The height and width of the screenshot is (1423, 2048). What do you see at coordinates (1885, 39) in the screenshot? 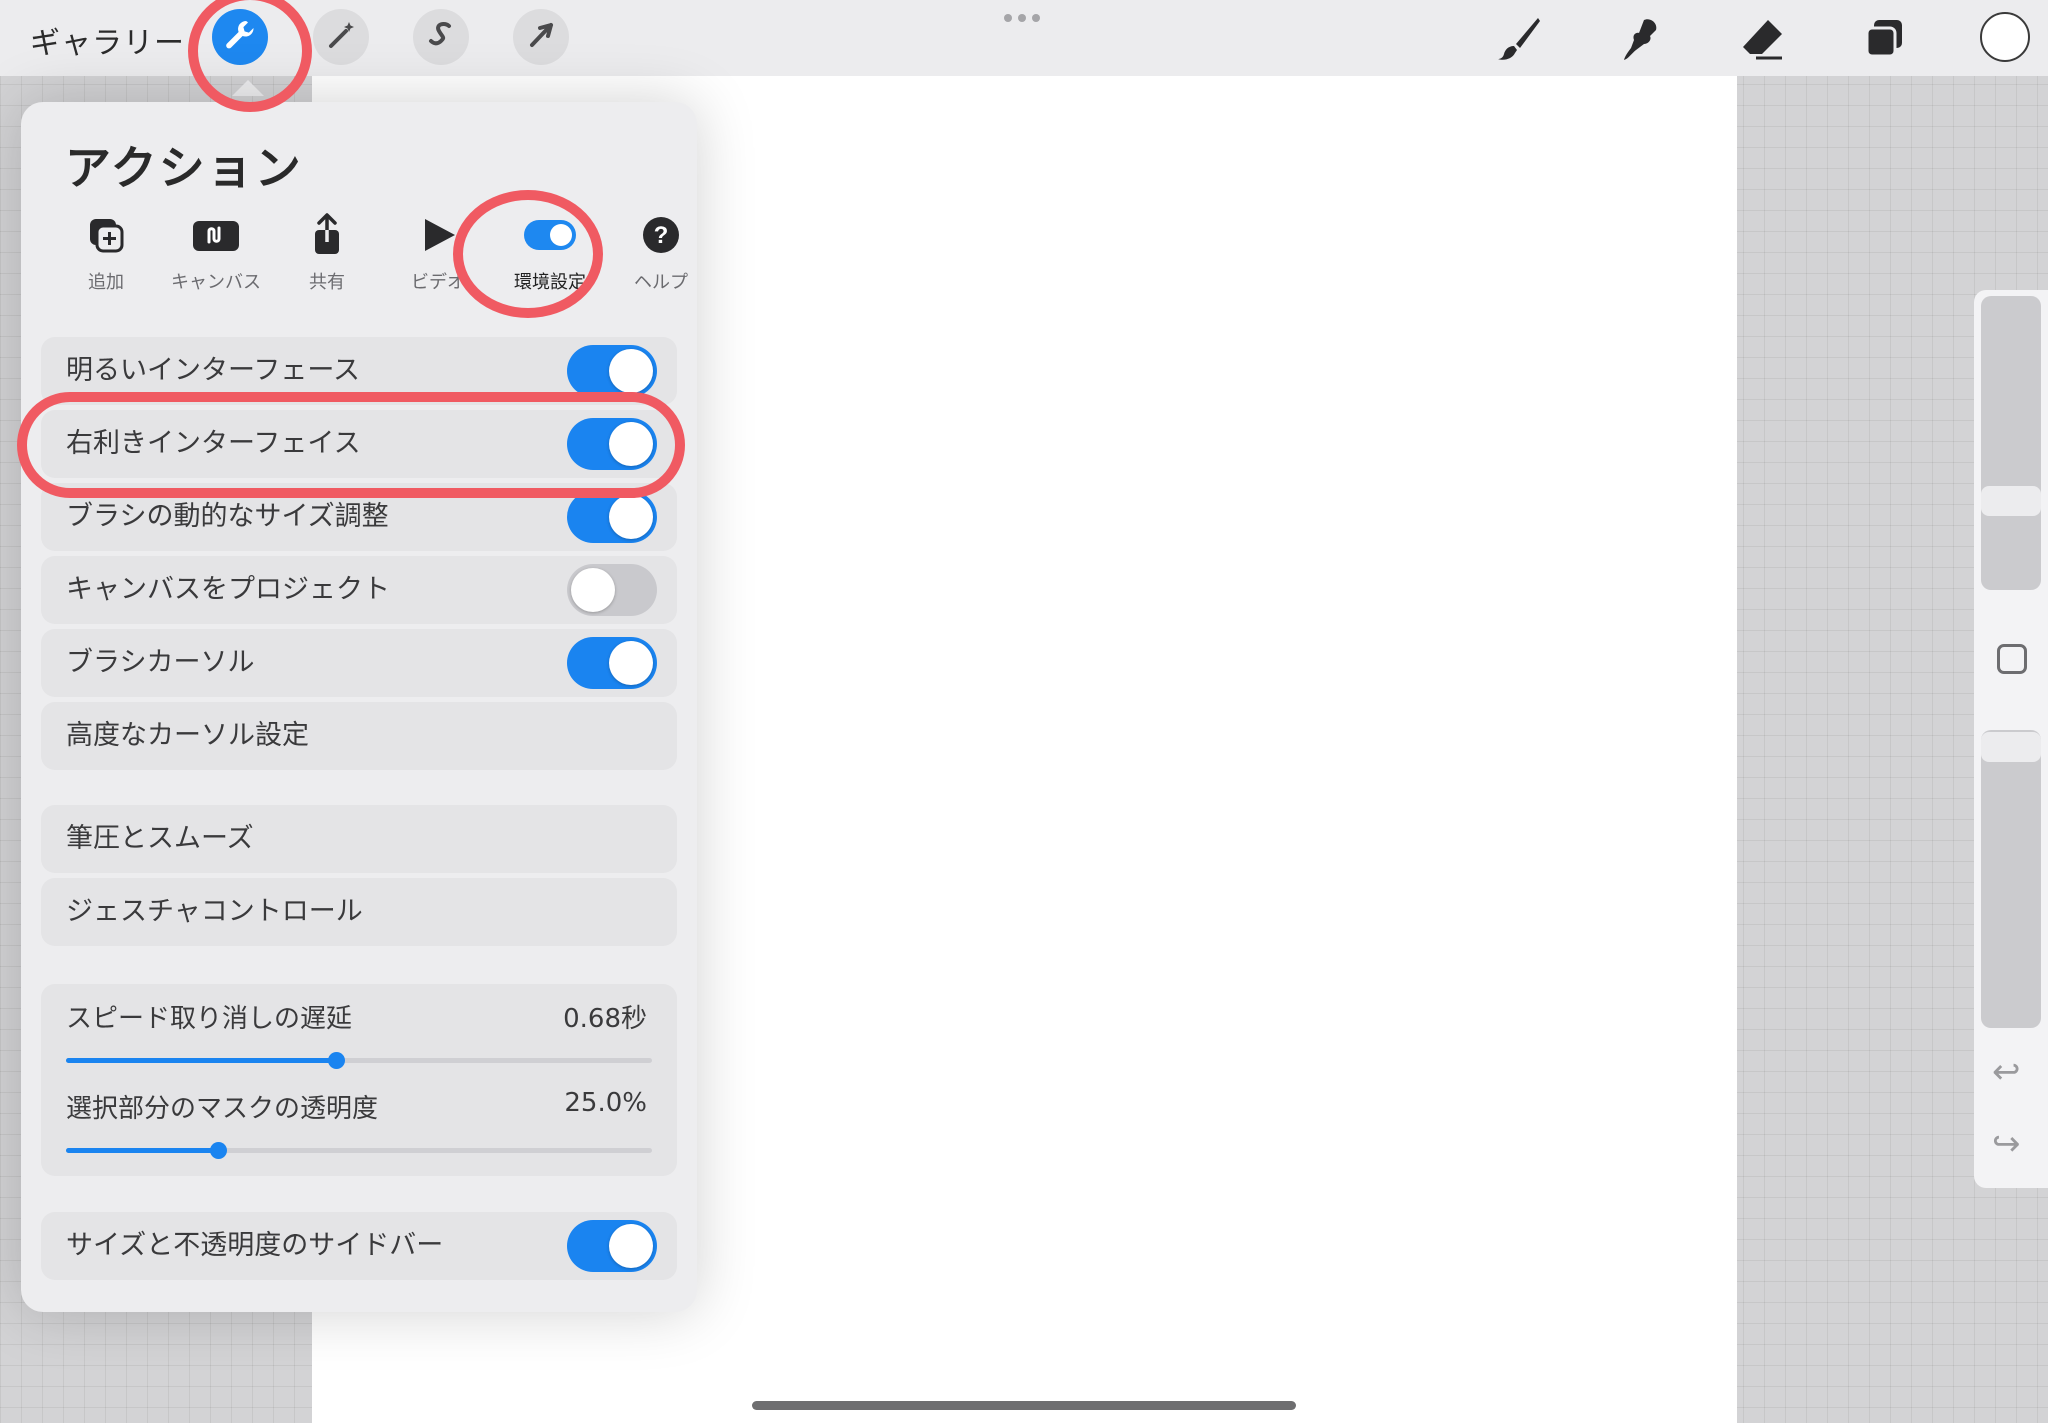
I see `layers-icon` at bounding box center [1885, 39].